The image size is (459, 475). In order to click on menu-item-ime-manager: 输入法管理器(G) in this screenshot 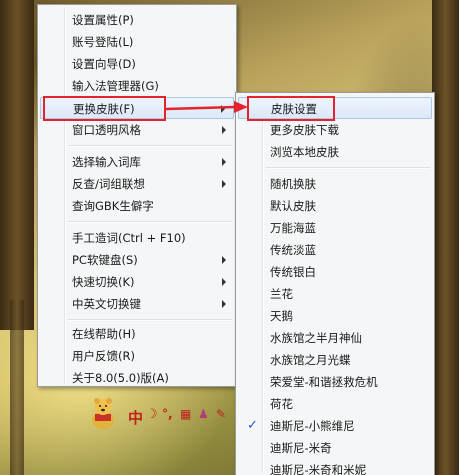, I will do `click(137, 86)`.